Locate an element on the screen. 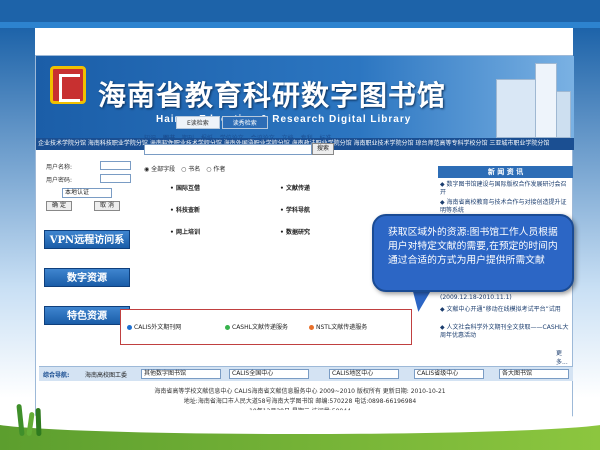 This screenshot has height=450, width=600. search-input is located at coordinates (228, 149).